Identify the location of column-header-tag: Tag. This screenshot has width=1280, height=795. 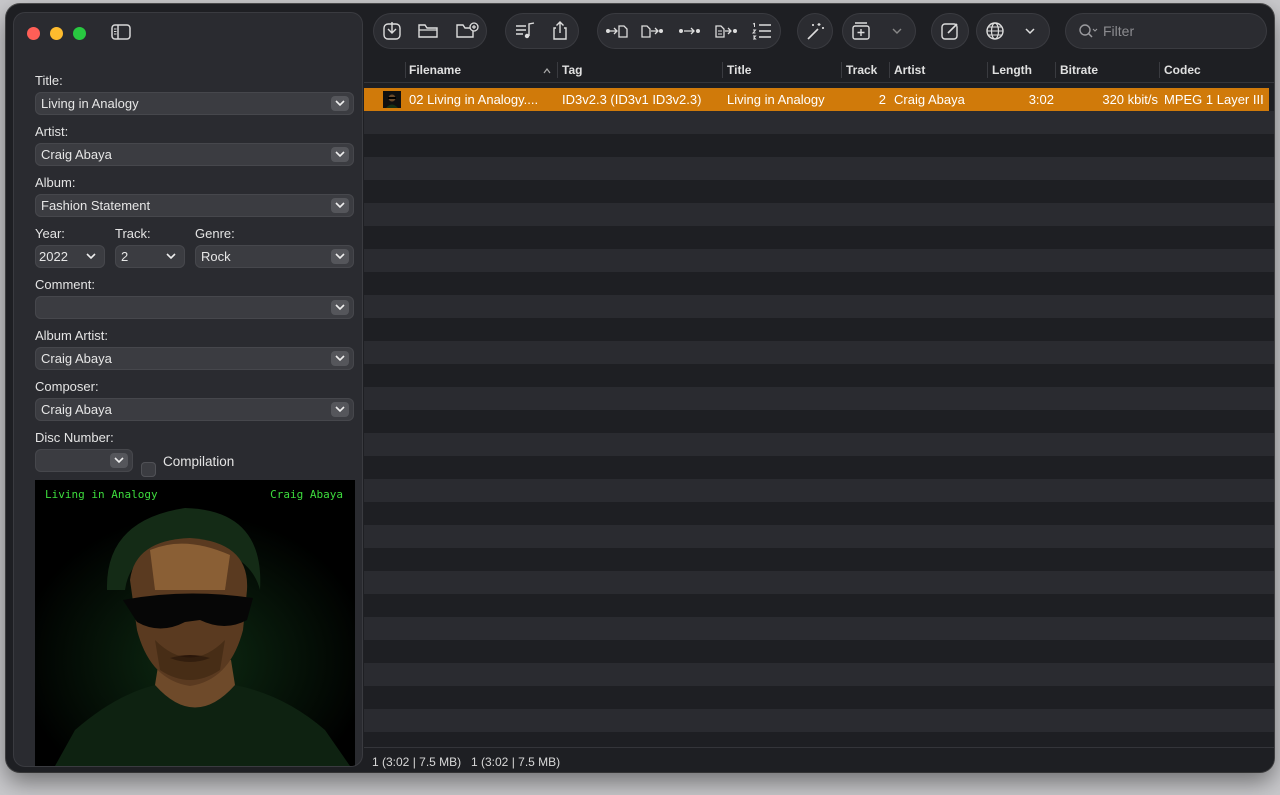
(572, 70).